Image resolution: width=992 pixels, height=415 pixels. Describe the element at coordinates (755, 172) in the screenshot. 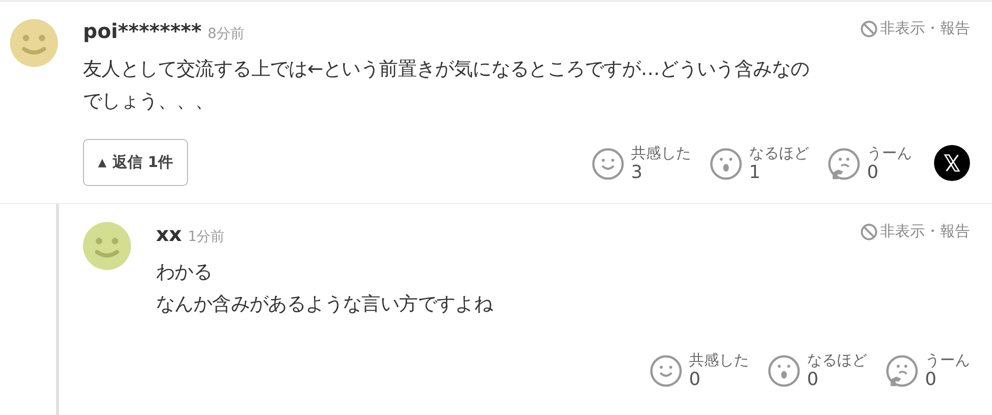

I see `reaction-count: 1` at that location.